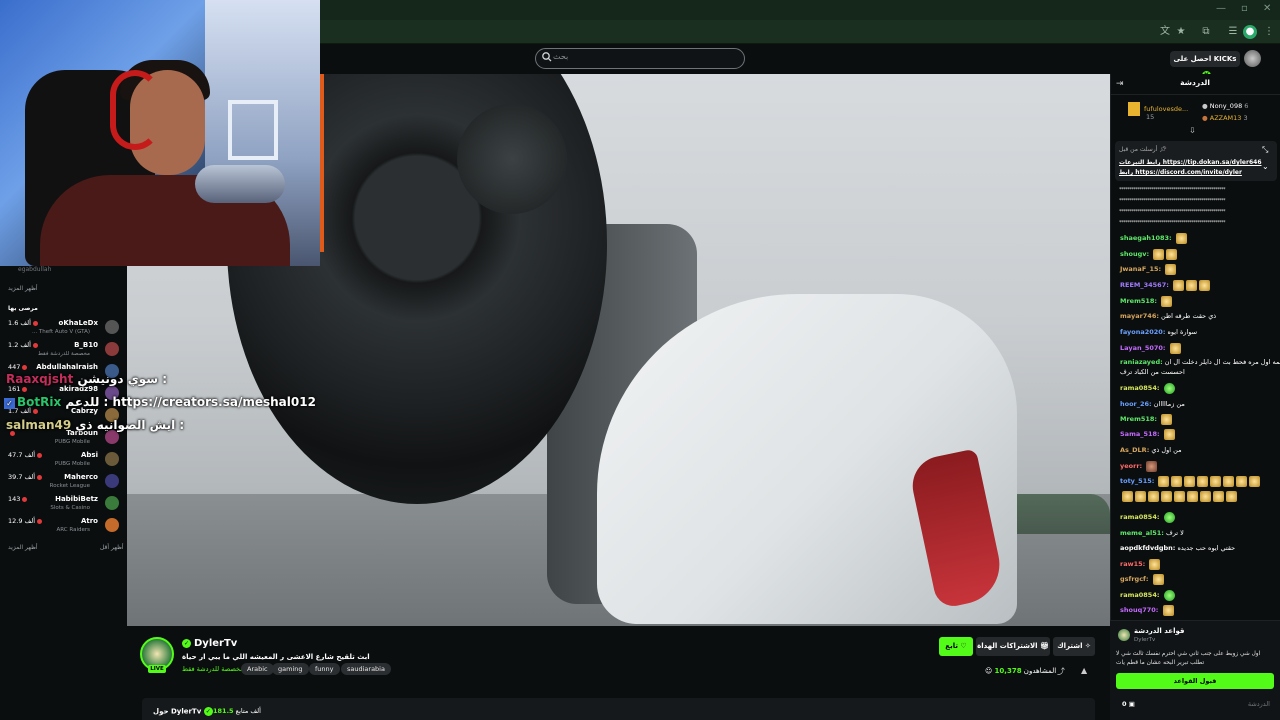 The image size is (1280, 720). What do you see at coordinates (1142, 533) in the screenshot?
I see `chat-username: meme_al51:` at bounding box center [1142, 533].